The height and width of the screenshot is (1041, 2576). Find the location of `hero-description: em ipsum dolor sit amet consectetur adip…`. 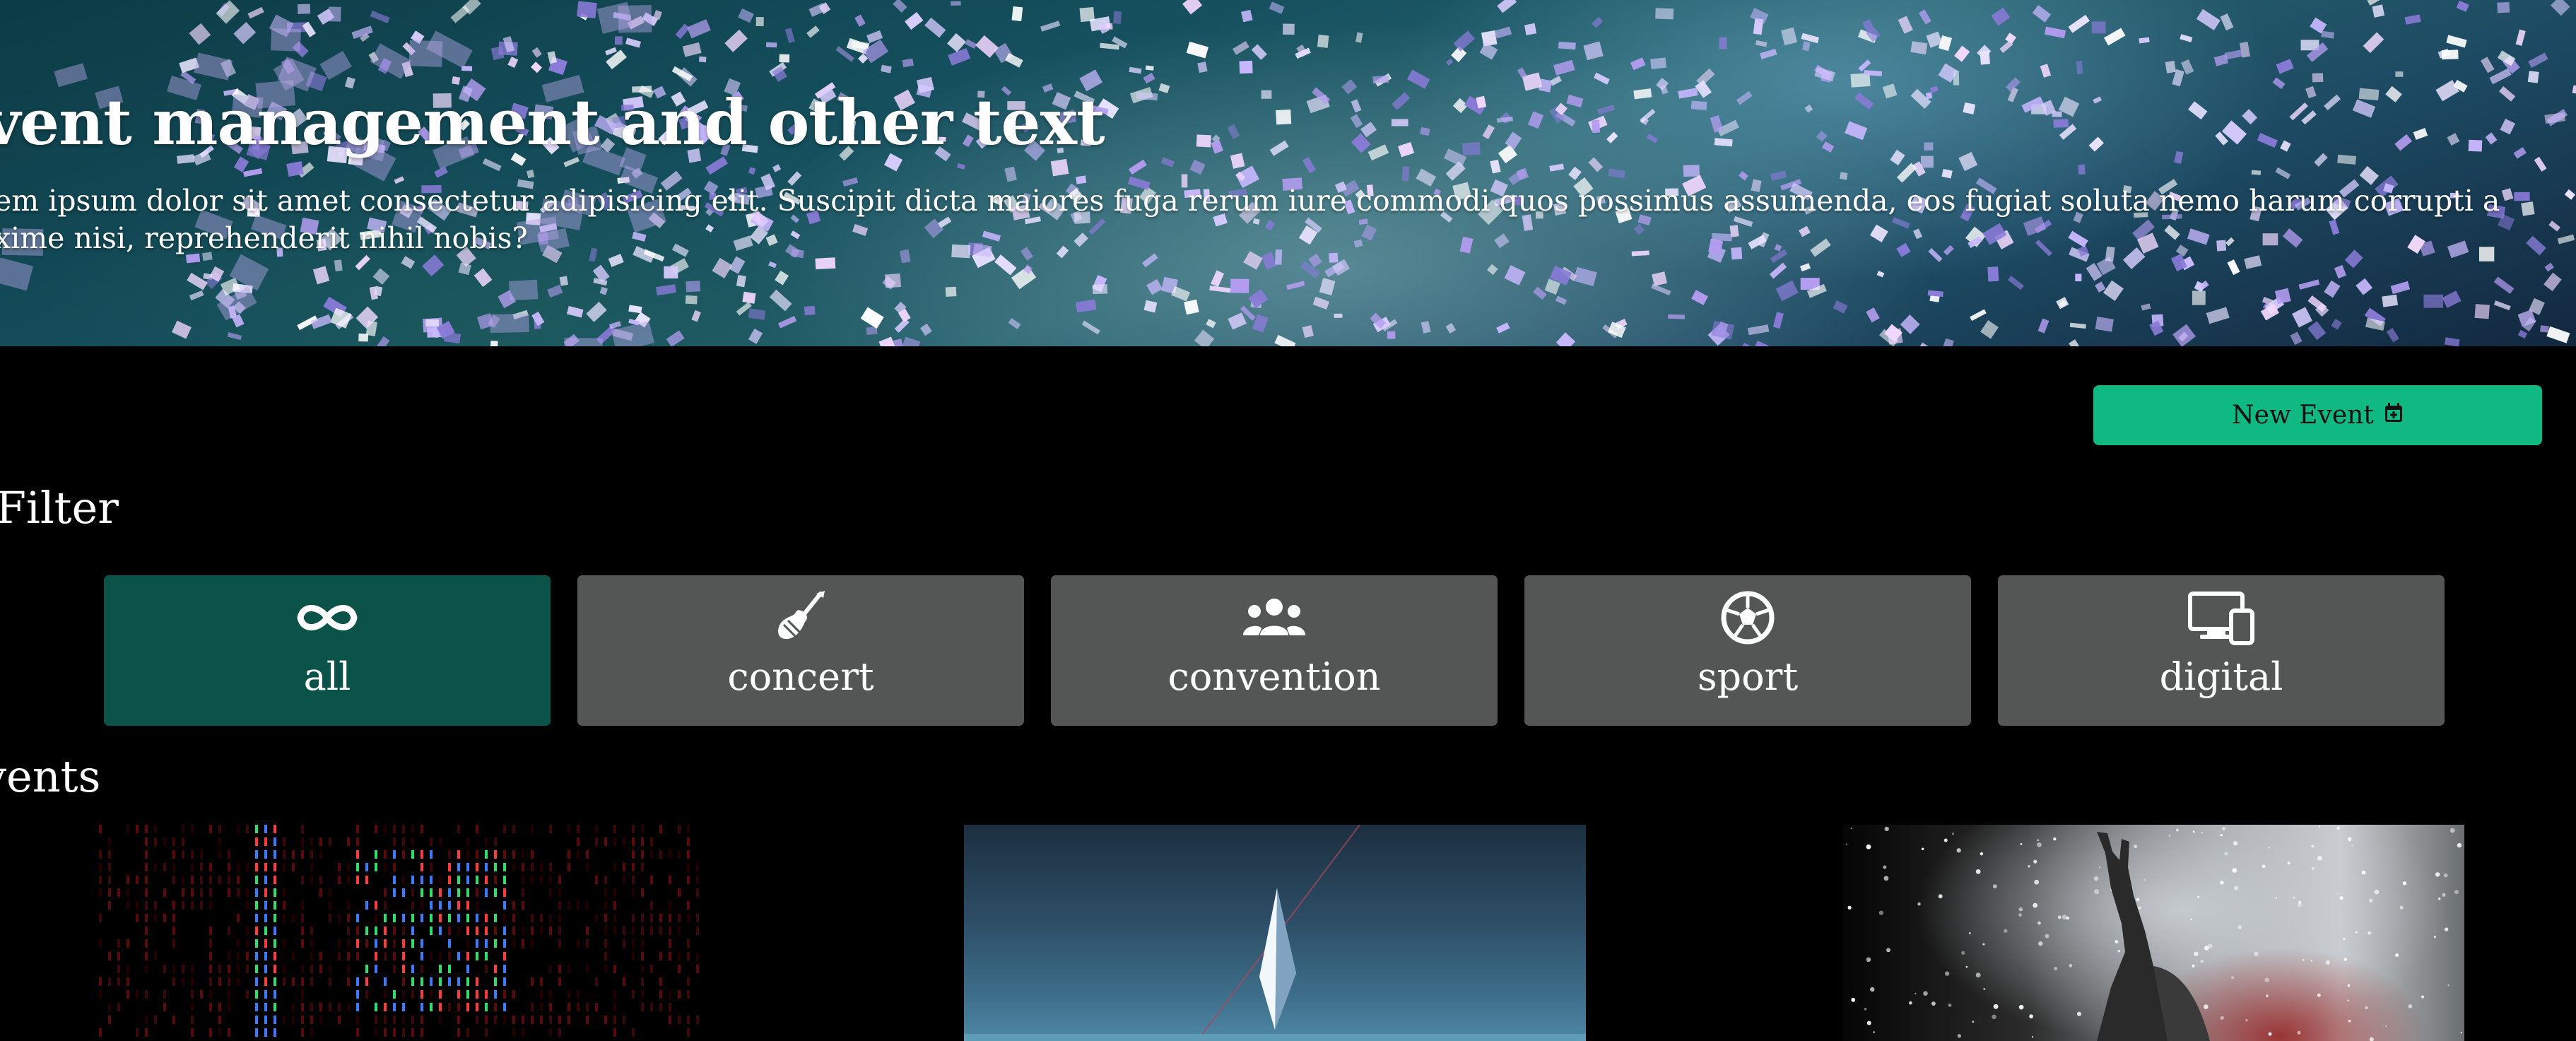

hero-description: em ipsum dolor sit amet consectetur adip… is located at coordinates (1250, 219).